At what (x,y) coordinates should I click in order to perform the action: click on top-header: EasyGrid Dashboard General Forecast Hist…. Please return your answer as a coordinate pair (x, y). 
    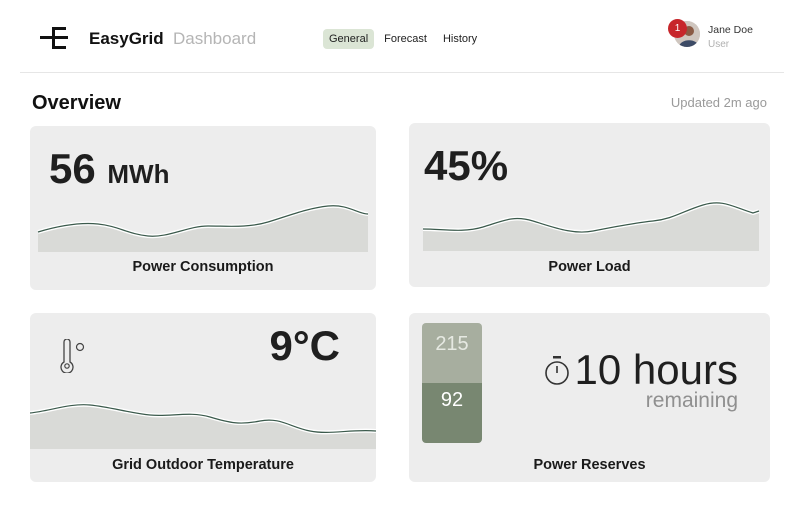
    Looking at the image, I should click on (400, 36).